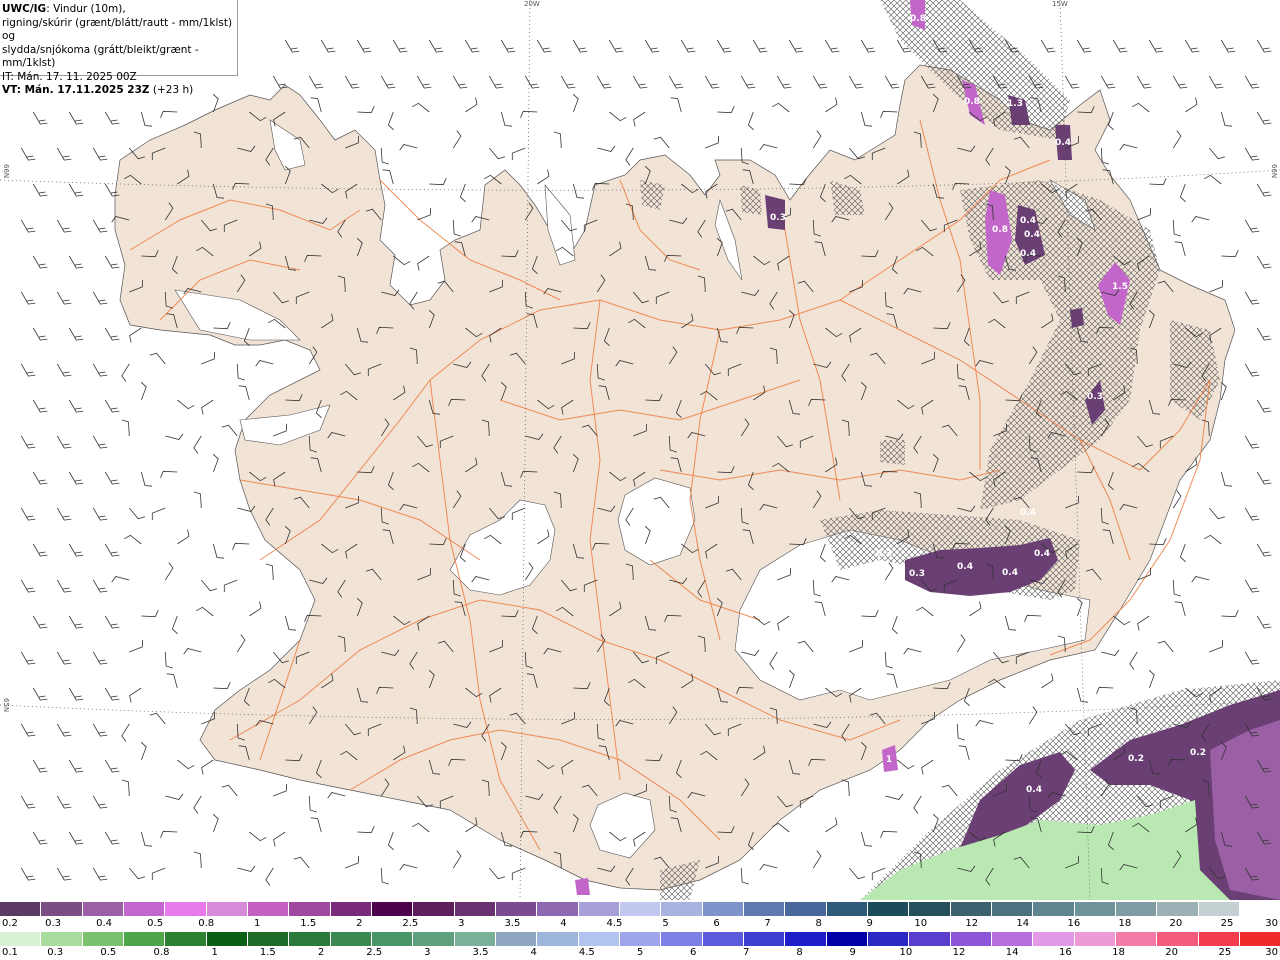 The height and width of the screenshot is (960, 1280). Describe the element at coordinates (104, 923) in the screenshot. I see `legend-label: 0.4` at that location.